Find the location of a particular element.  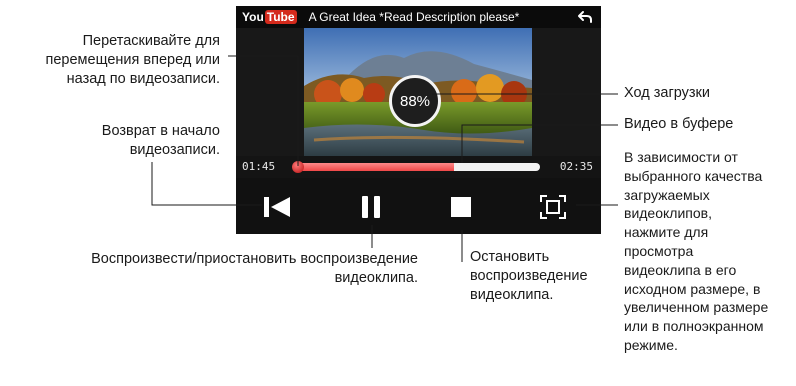

elapsed-time: 01:45 is located at coordinates (259, 166).